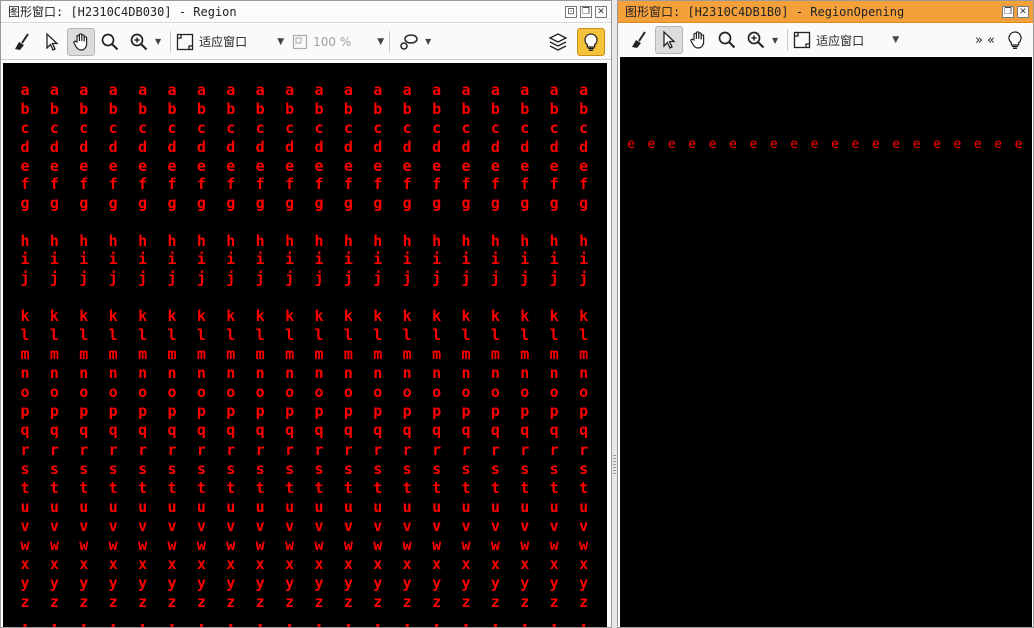 The image size is (1034, 628). I want to click on region-letter: l, so click(583, 335).